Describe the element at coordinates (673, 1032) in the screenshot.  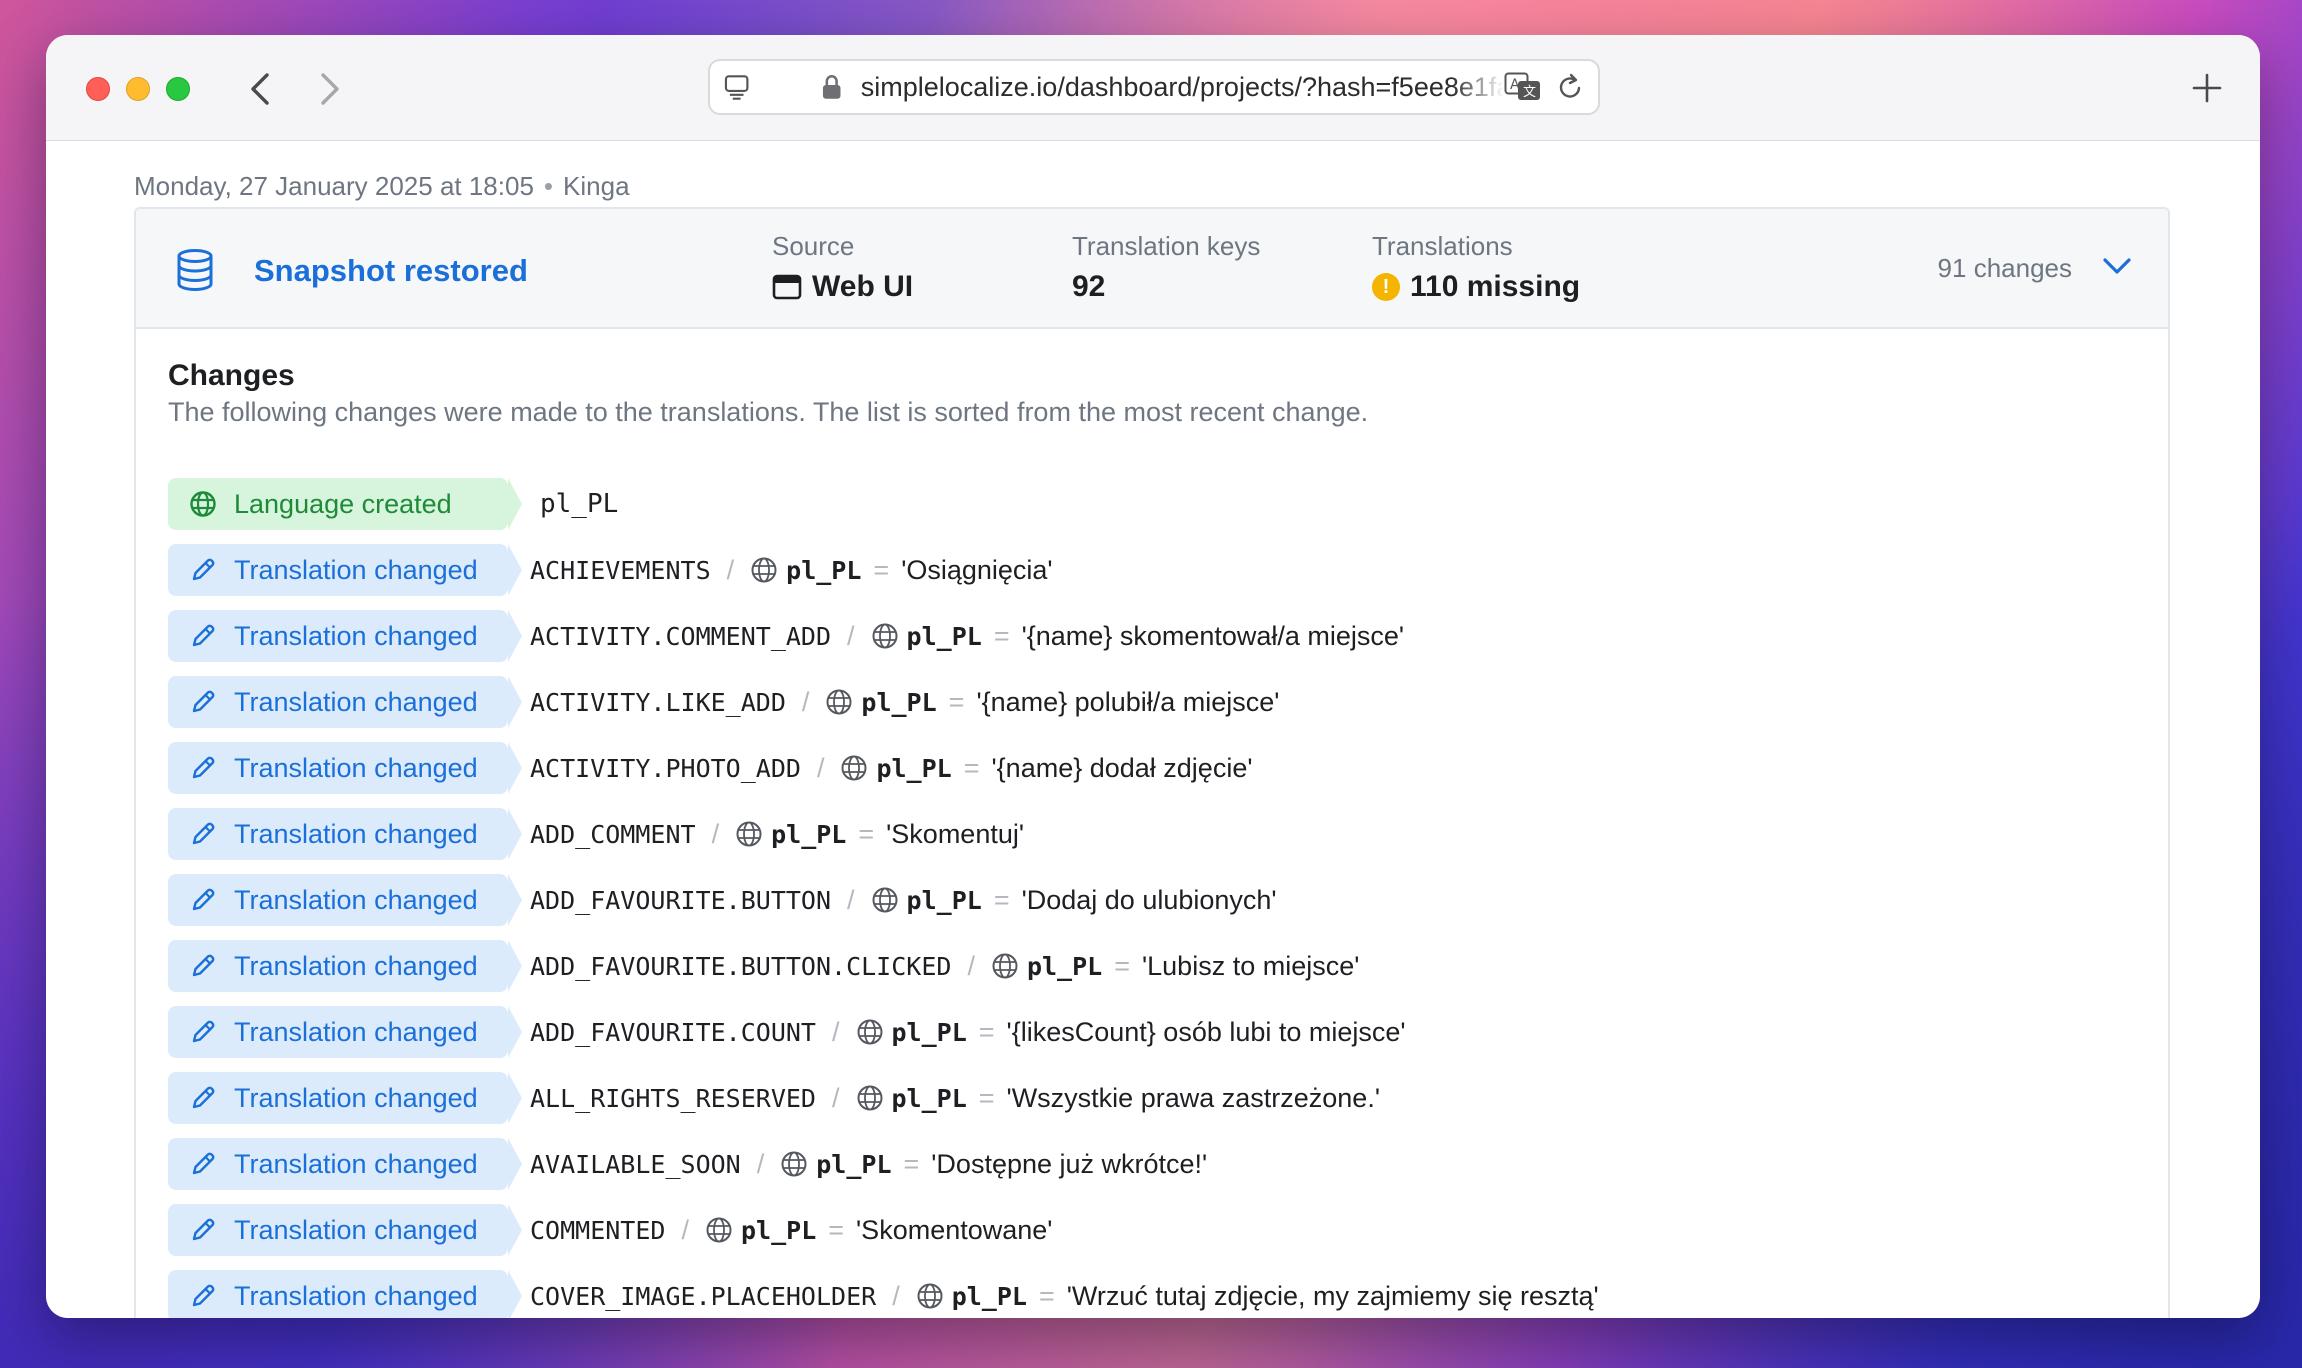
I see `translation-key: ADD_FAVOURITE.COUNT` at that location.